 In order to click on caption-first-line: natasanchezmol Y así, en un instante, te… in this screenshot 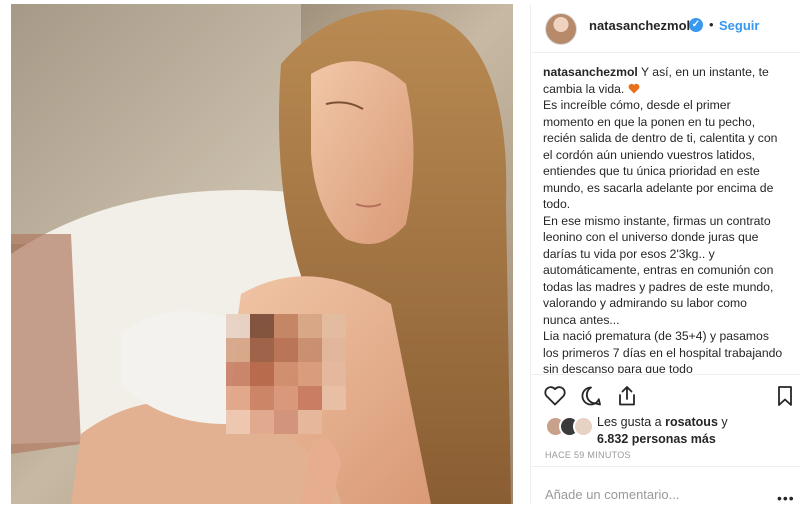, I will do `click(663, 80)`.